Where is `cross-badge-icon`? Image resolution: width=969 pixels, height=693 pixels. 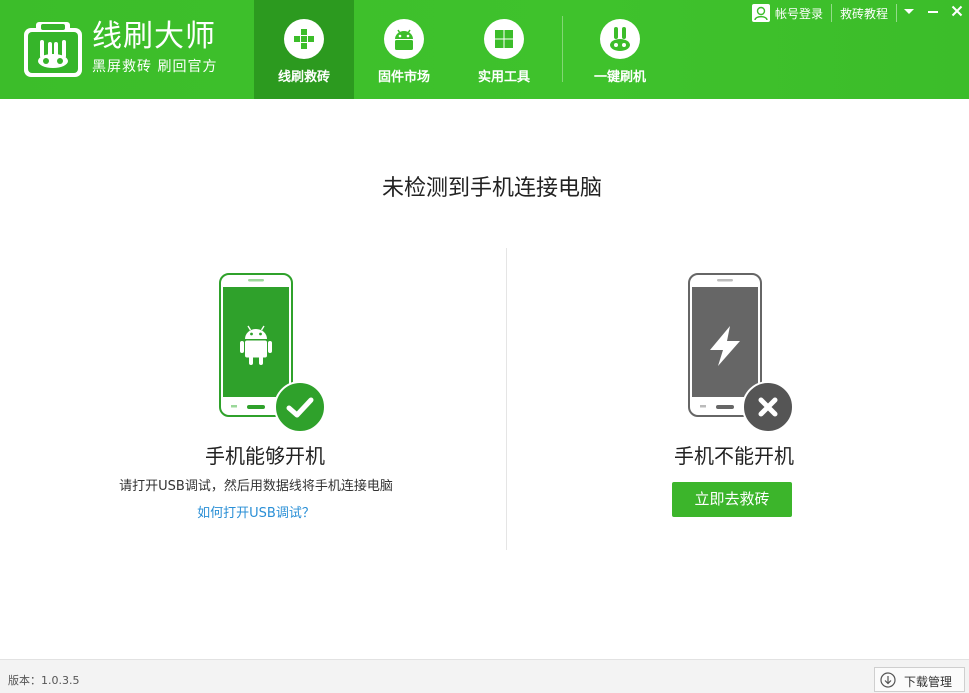 cross-badge-icon is located at coordinates (768, 409).